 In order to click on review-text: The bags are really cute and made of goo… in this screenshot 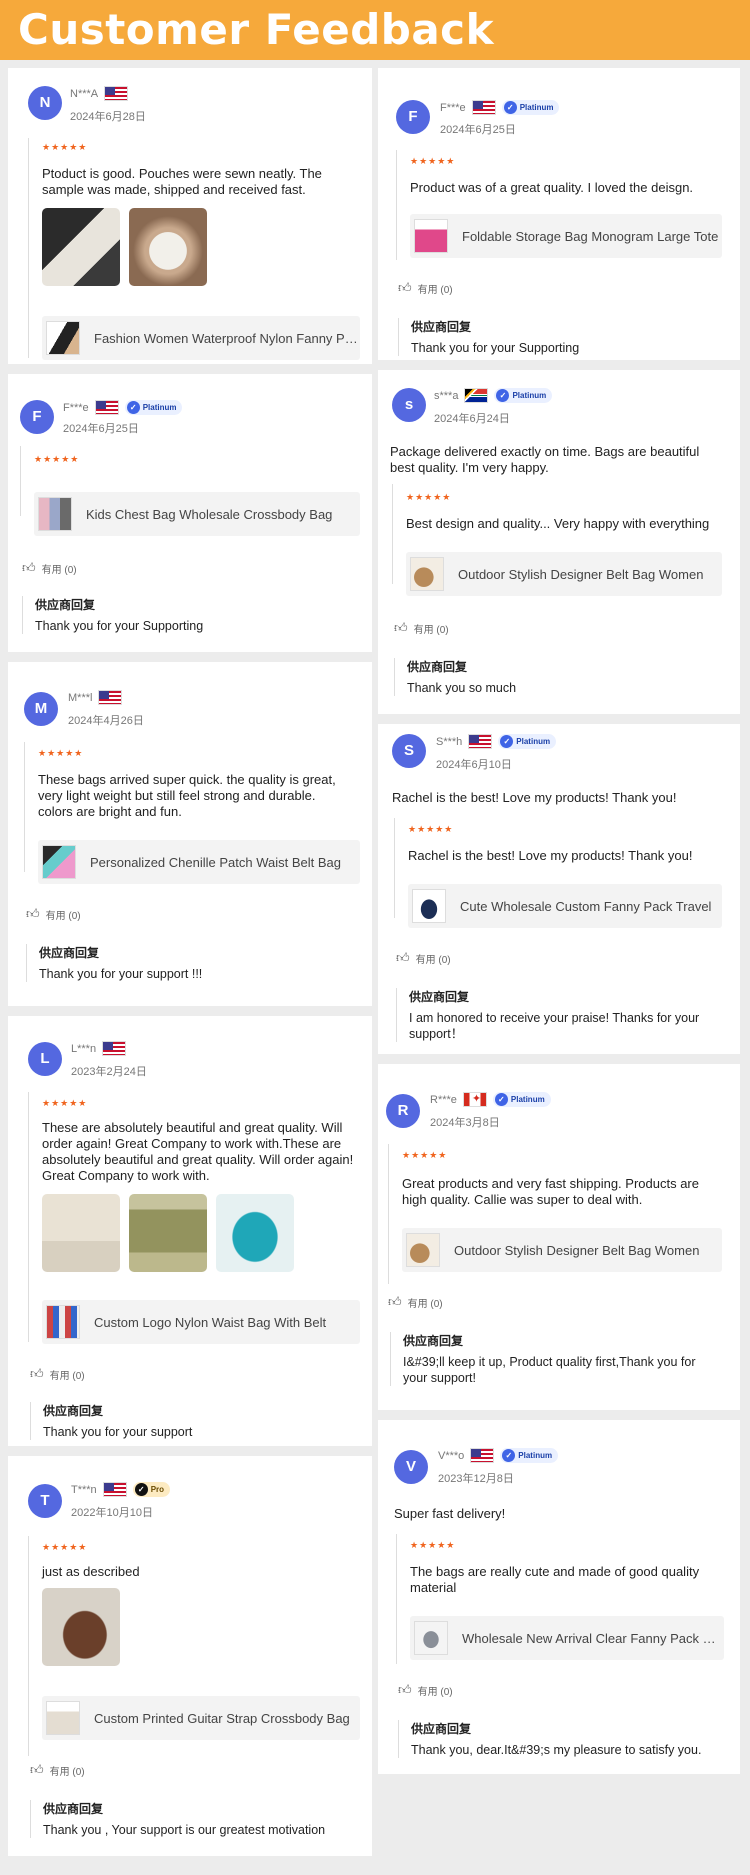, I will do `click(555, 1579)`.